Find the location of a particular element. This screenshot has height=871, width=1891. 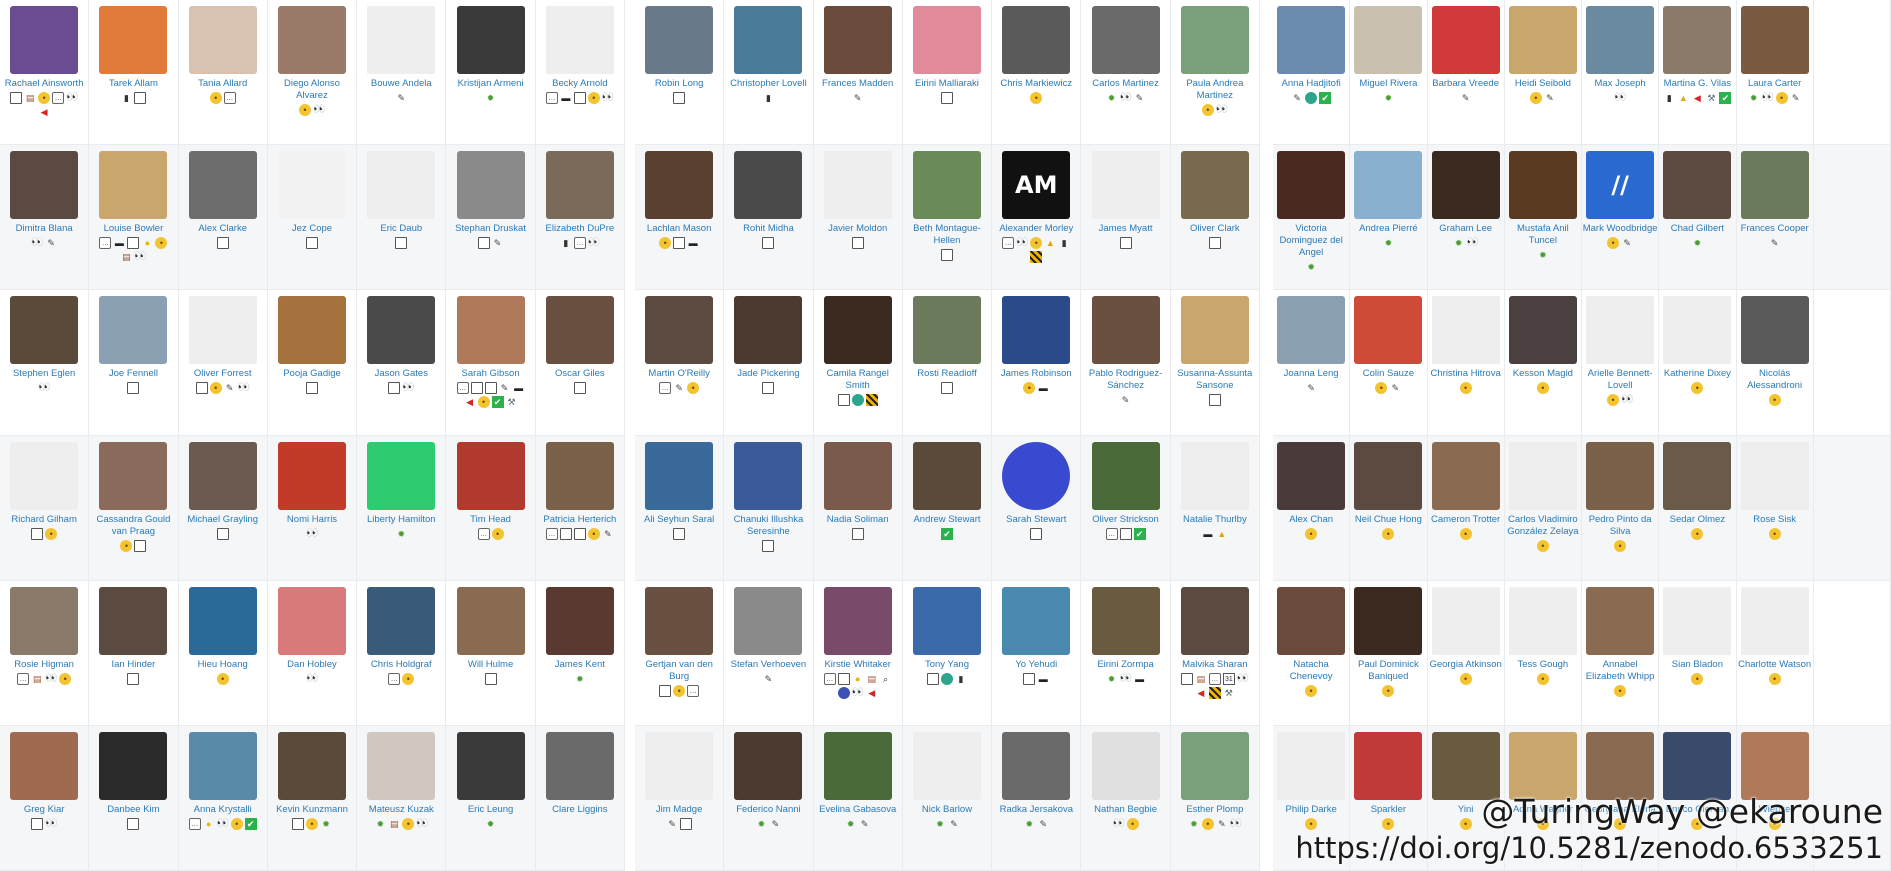

contributor-card: Alex Chan • is located at coordinates (1312, 508).